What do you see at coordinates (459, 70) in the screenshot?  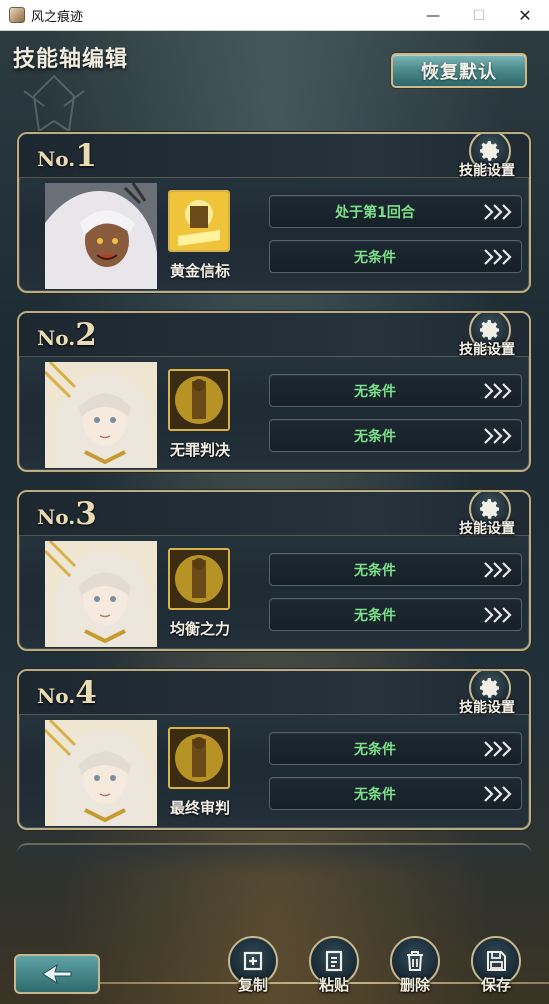 I see `restore-default-button: 恢复默认` at bounding box center [459, 70].